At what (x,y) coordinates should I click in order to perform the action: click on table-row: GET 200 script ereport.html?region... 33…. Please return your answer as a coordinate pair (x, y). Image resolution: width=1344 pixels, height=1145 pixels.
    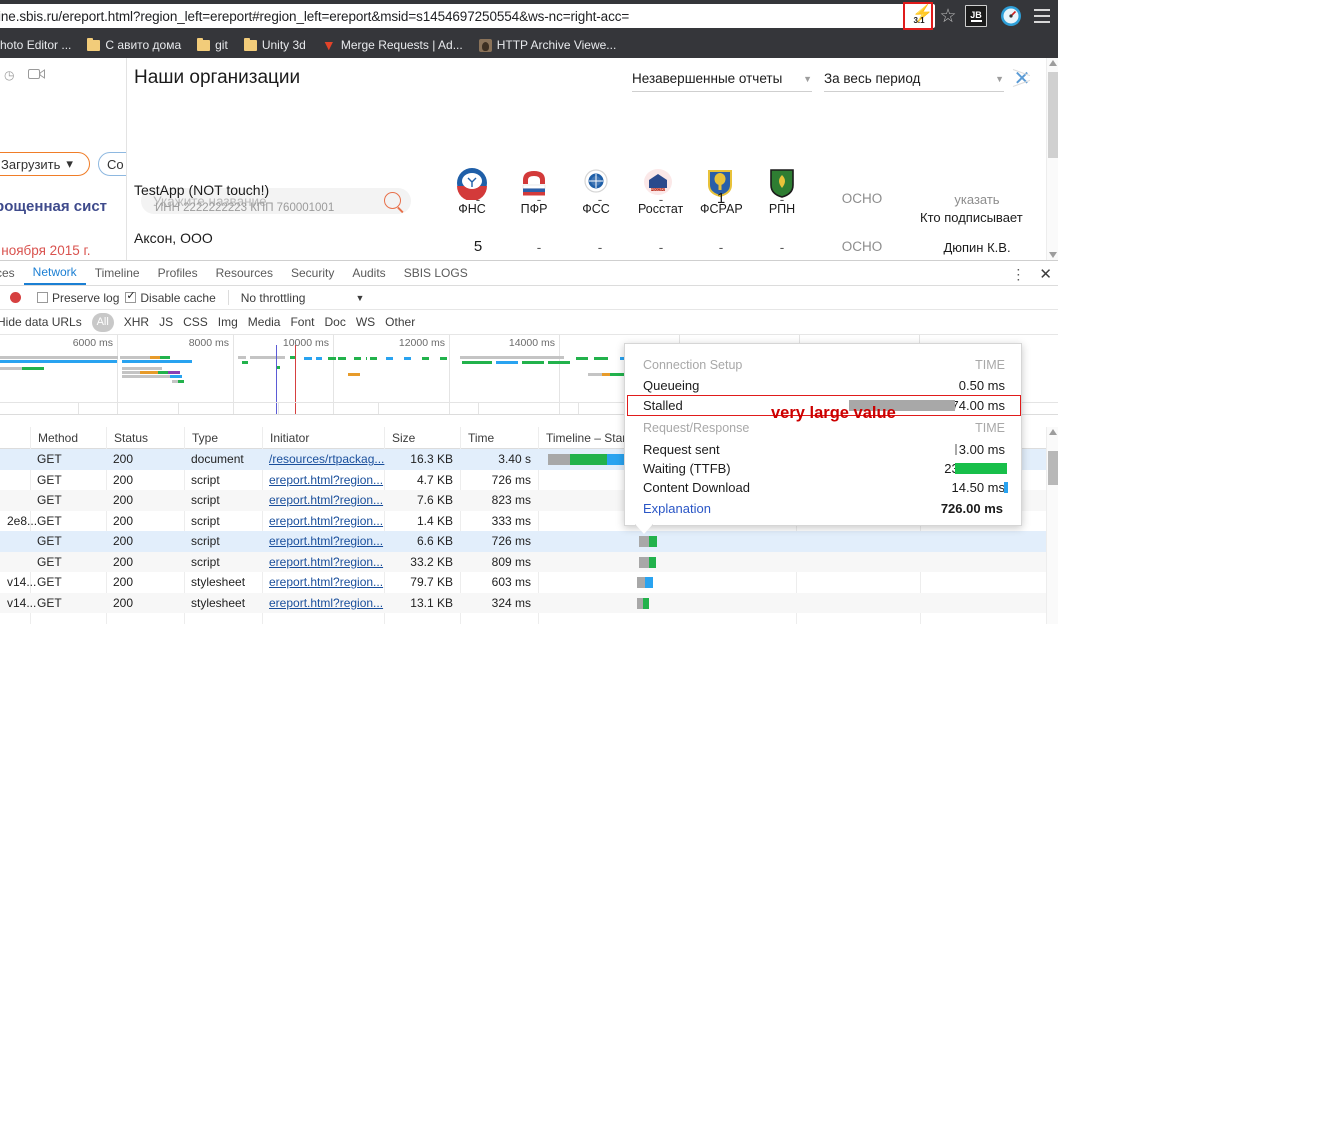
    Looking at the image, I should click on (523, 562).